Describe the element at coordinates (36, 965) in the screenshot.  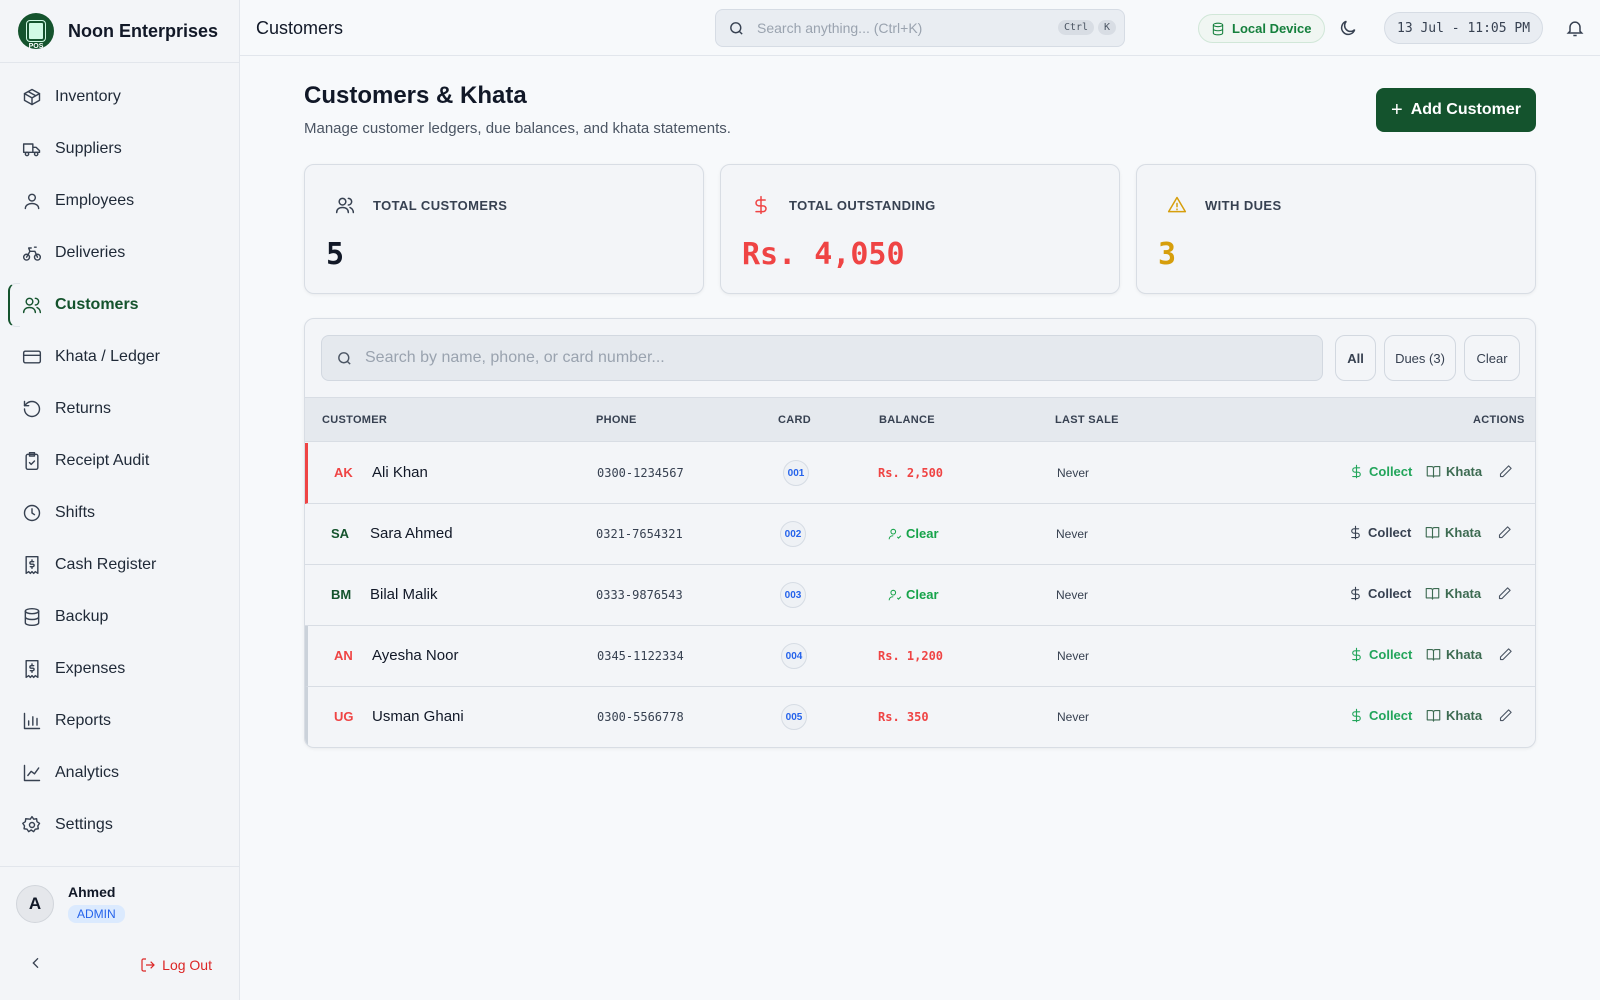
I see `collapse-sidebar-button` at that location.